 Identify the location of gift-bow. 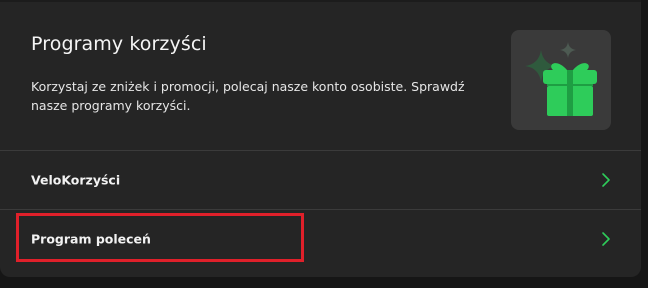
(570, 66).